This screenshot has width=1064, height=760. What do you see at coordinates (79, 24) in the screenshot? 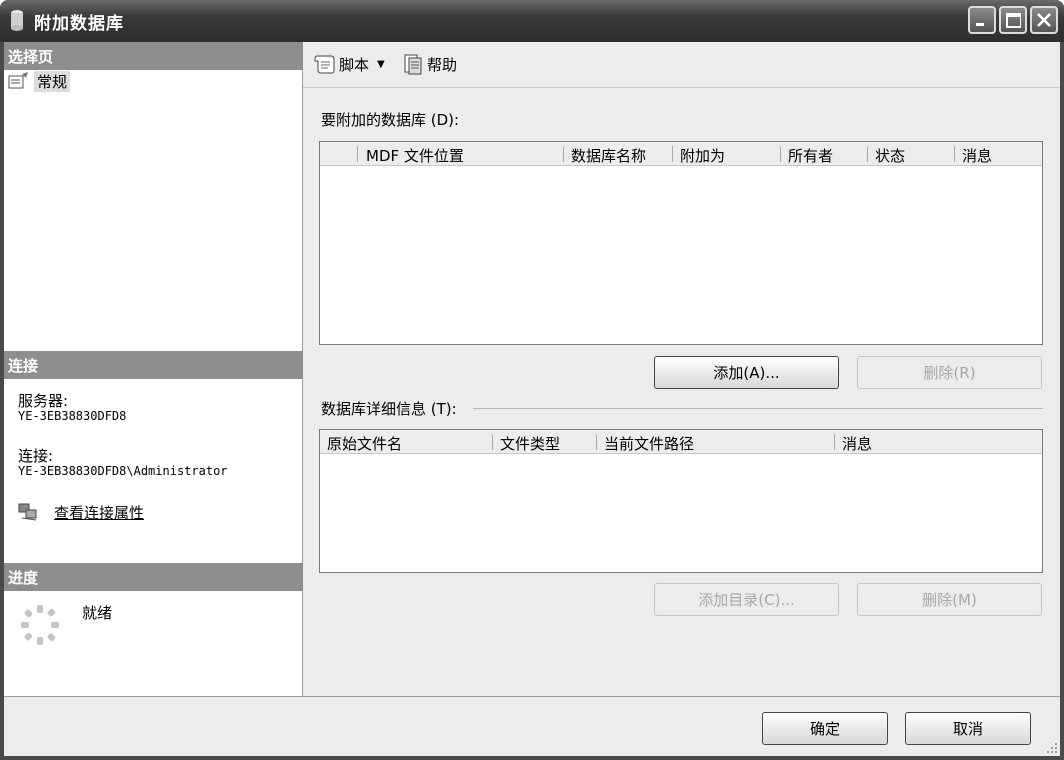
I see `window-title: 附加数据库` at bounding box center [79, 24].